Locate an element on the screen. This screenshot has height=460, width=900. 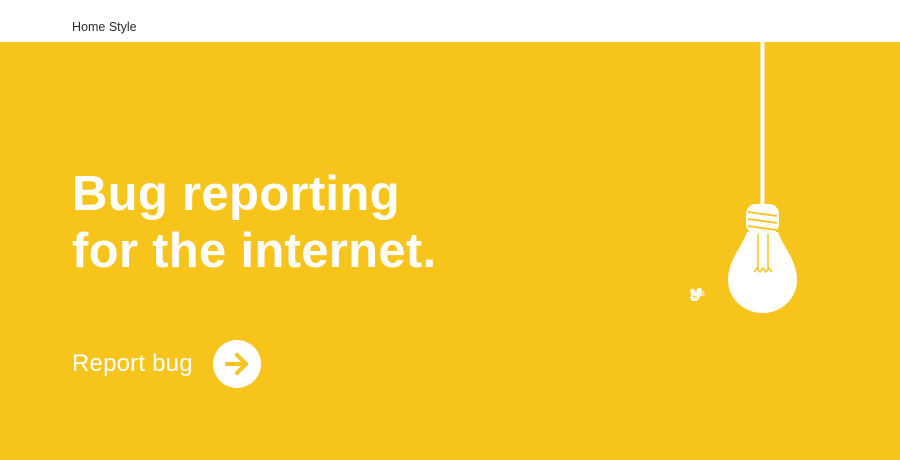
lightbulb-icon is located at coordinates (762, 177).